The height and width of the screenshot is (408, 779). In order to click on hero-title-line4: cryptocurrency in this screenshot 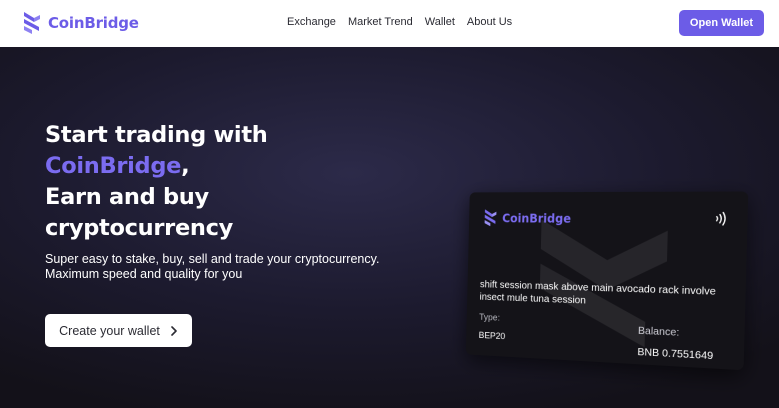, I will do `click(139, 228)`.